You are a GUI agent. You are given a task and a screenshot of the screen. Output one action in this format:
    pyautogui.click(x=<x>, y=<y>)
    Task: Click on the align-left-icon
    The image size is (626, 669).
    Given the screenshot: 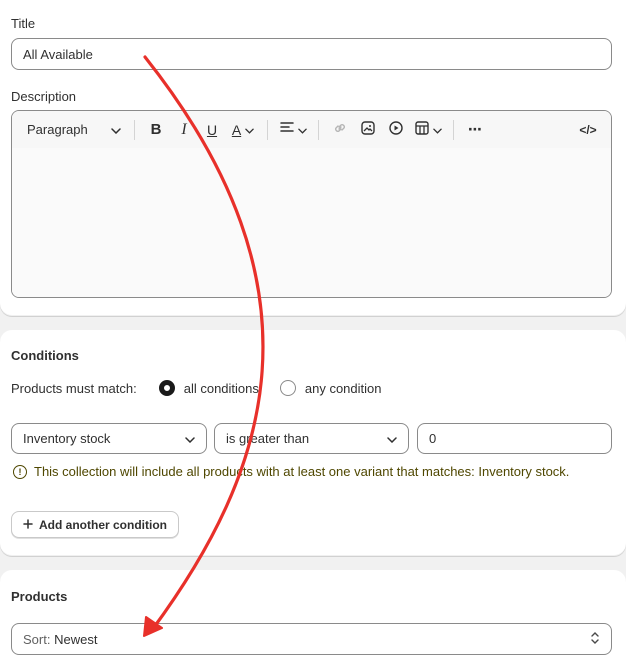 What is the action you would take?
    pyautogui.click(x=286, y=129)
    